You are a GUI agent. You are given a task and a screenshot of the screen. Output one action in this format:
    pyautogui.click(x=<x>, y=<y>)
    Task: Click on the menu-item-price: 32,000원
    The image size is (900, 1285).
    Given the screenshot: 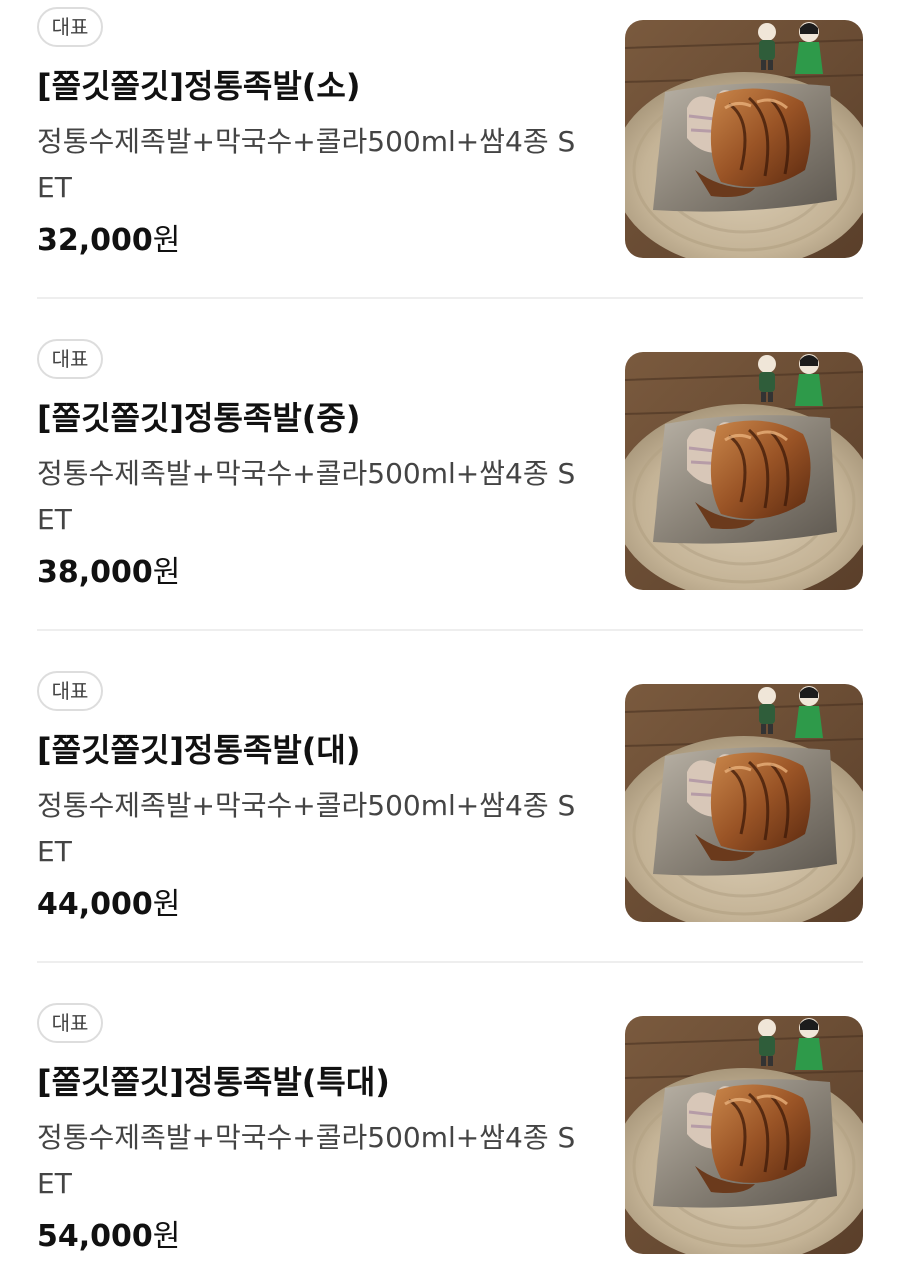 What is the action you would take?
    pyautogui.click(x=108, y=241)
    